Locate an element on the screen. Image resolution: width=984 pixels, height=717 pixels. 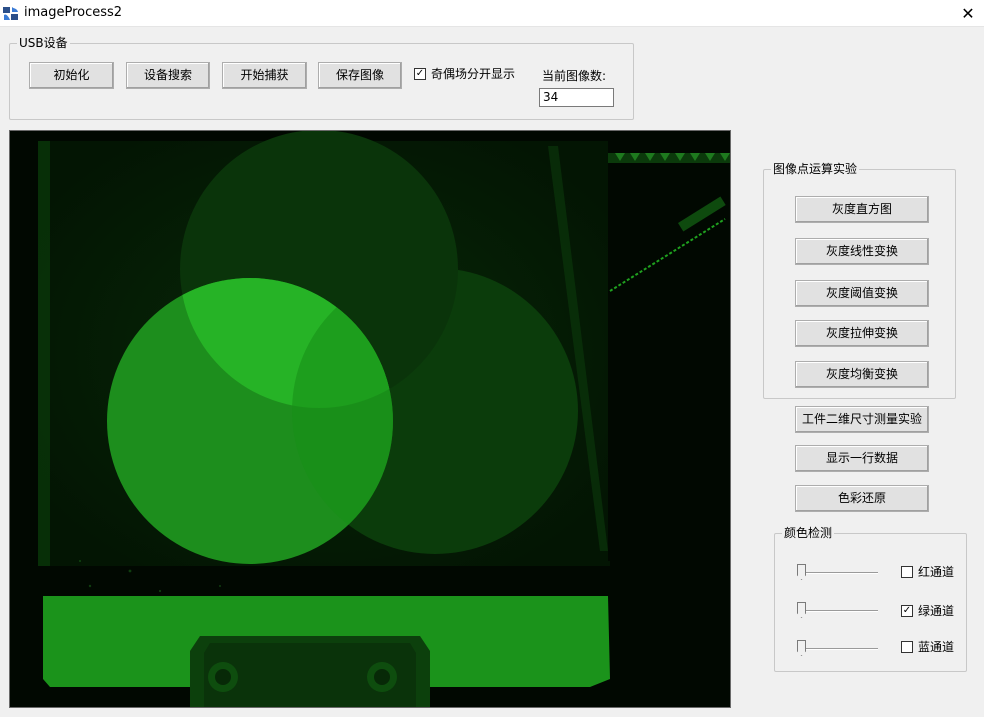
ruler-marks is located at coordinates (669, 158).